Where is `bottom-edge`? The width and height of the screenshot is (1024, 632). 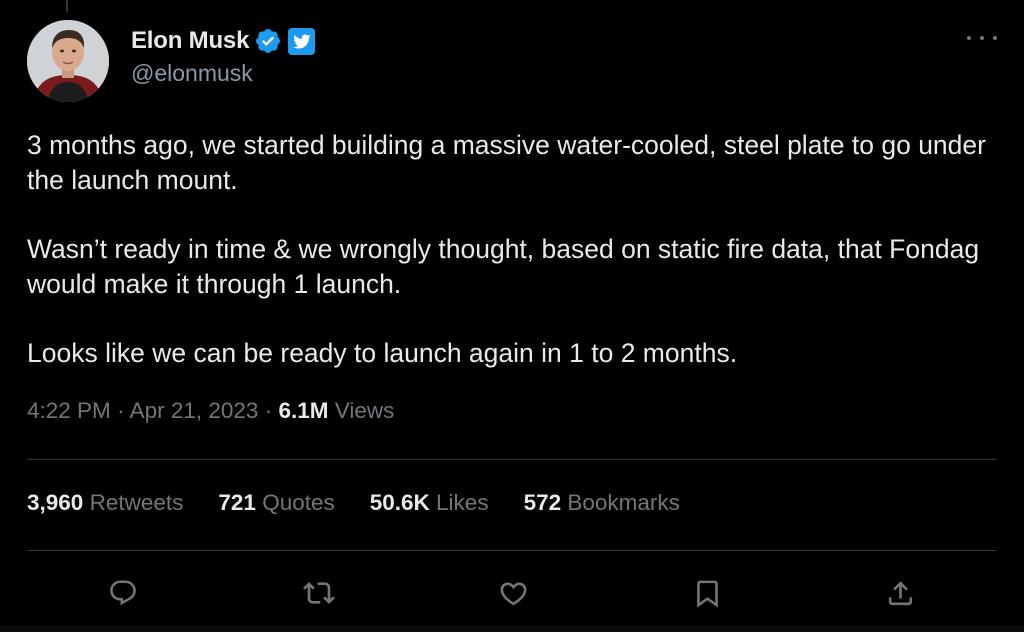
bottom-edge is located at coordinates (512, 629).